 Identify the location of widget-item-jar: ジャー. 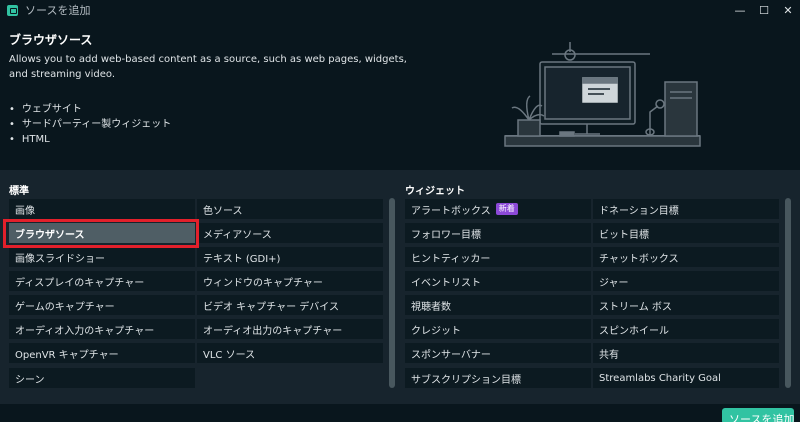
(686, 281).